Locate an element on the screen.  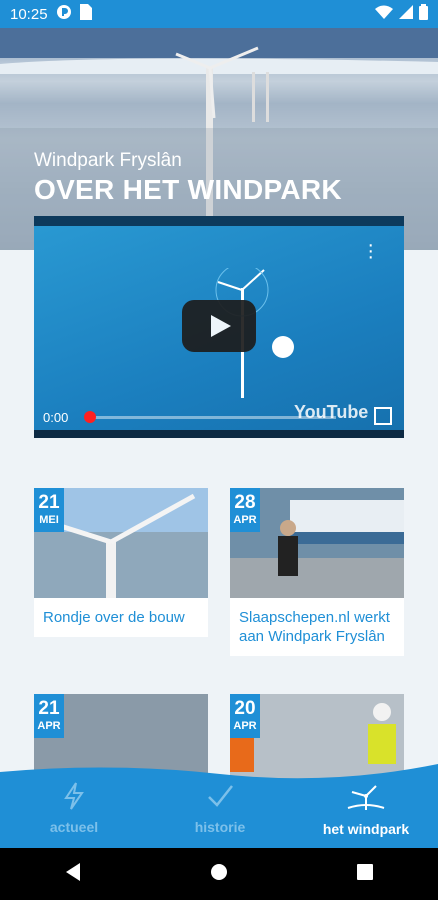
windpark-icon is located at coordinates (366, 798).